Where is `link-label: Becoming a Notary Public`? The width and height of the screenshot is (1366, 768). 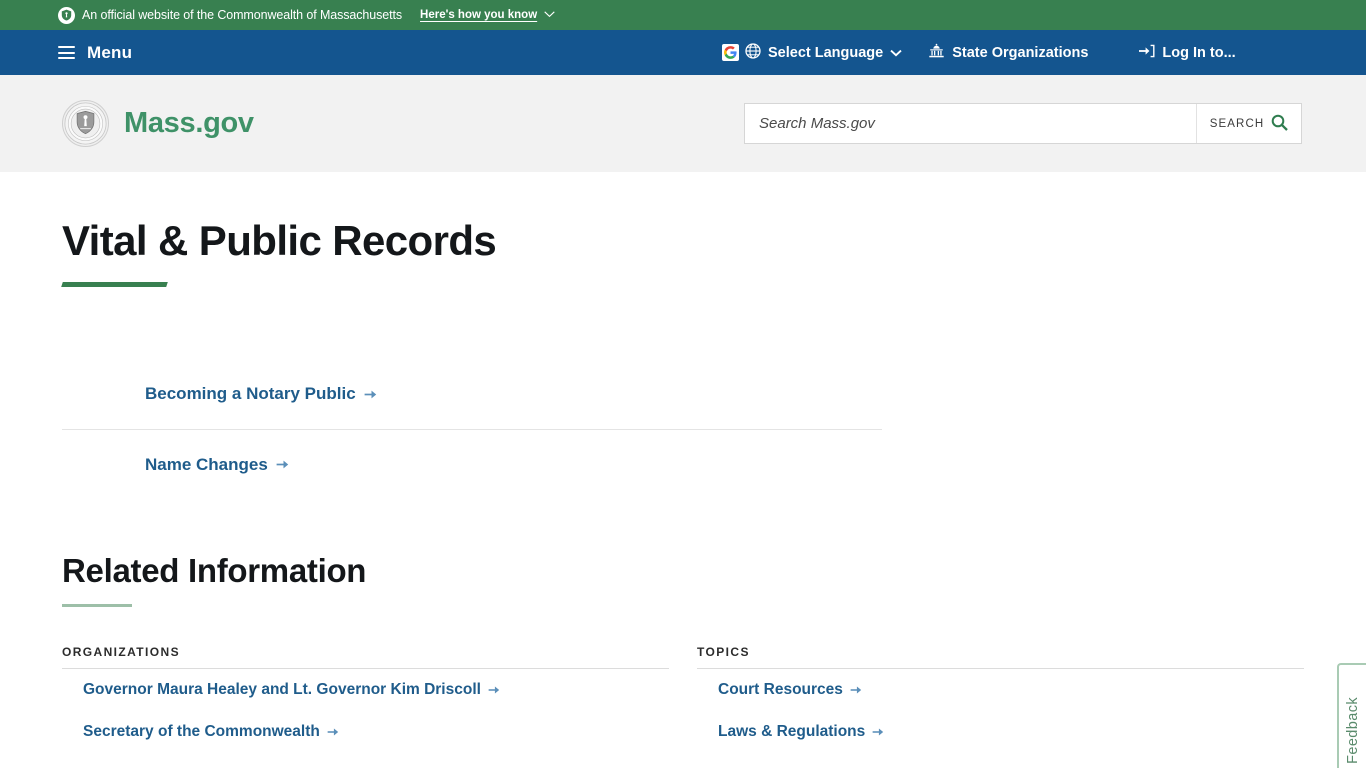
link-label: Becoming a Notary Public is located at coordinates (250, 394).